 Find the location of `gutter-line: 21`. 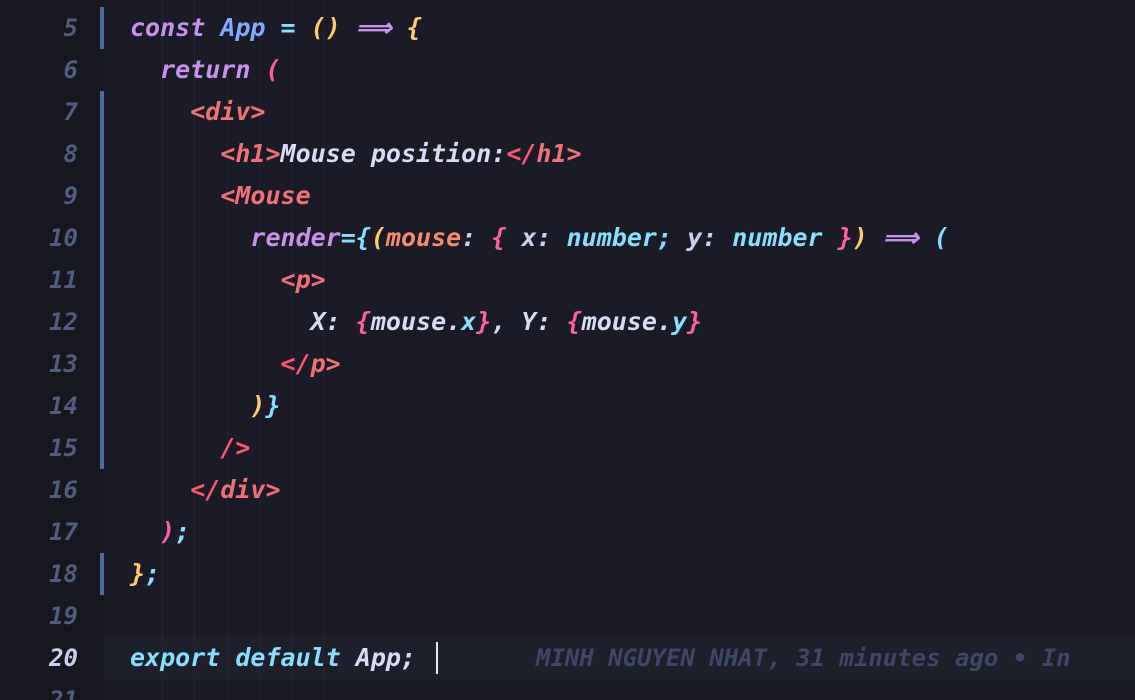

gutter-line: 21 is located at coordinates (52, 689).